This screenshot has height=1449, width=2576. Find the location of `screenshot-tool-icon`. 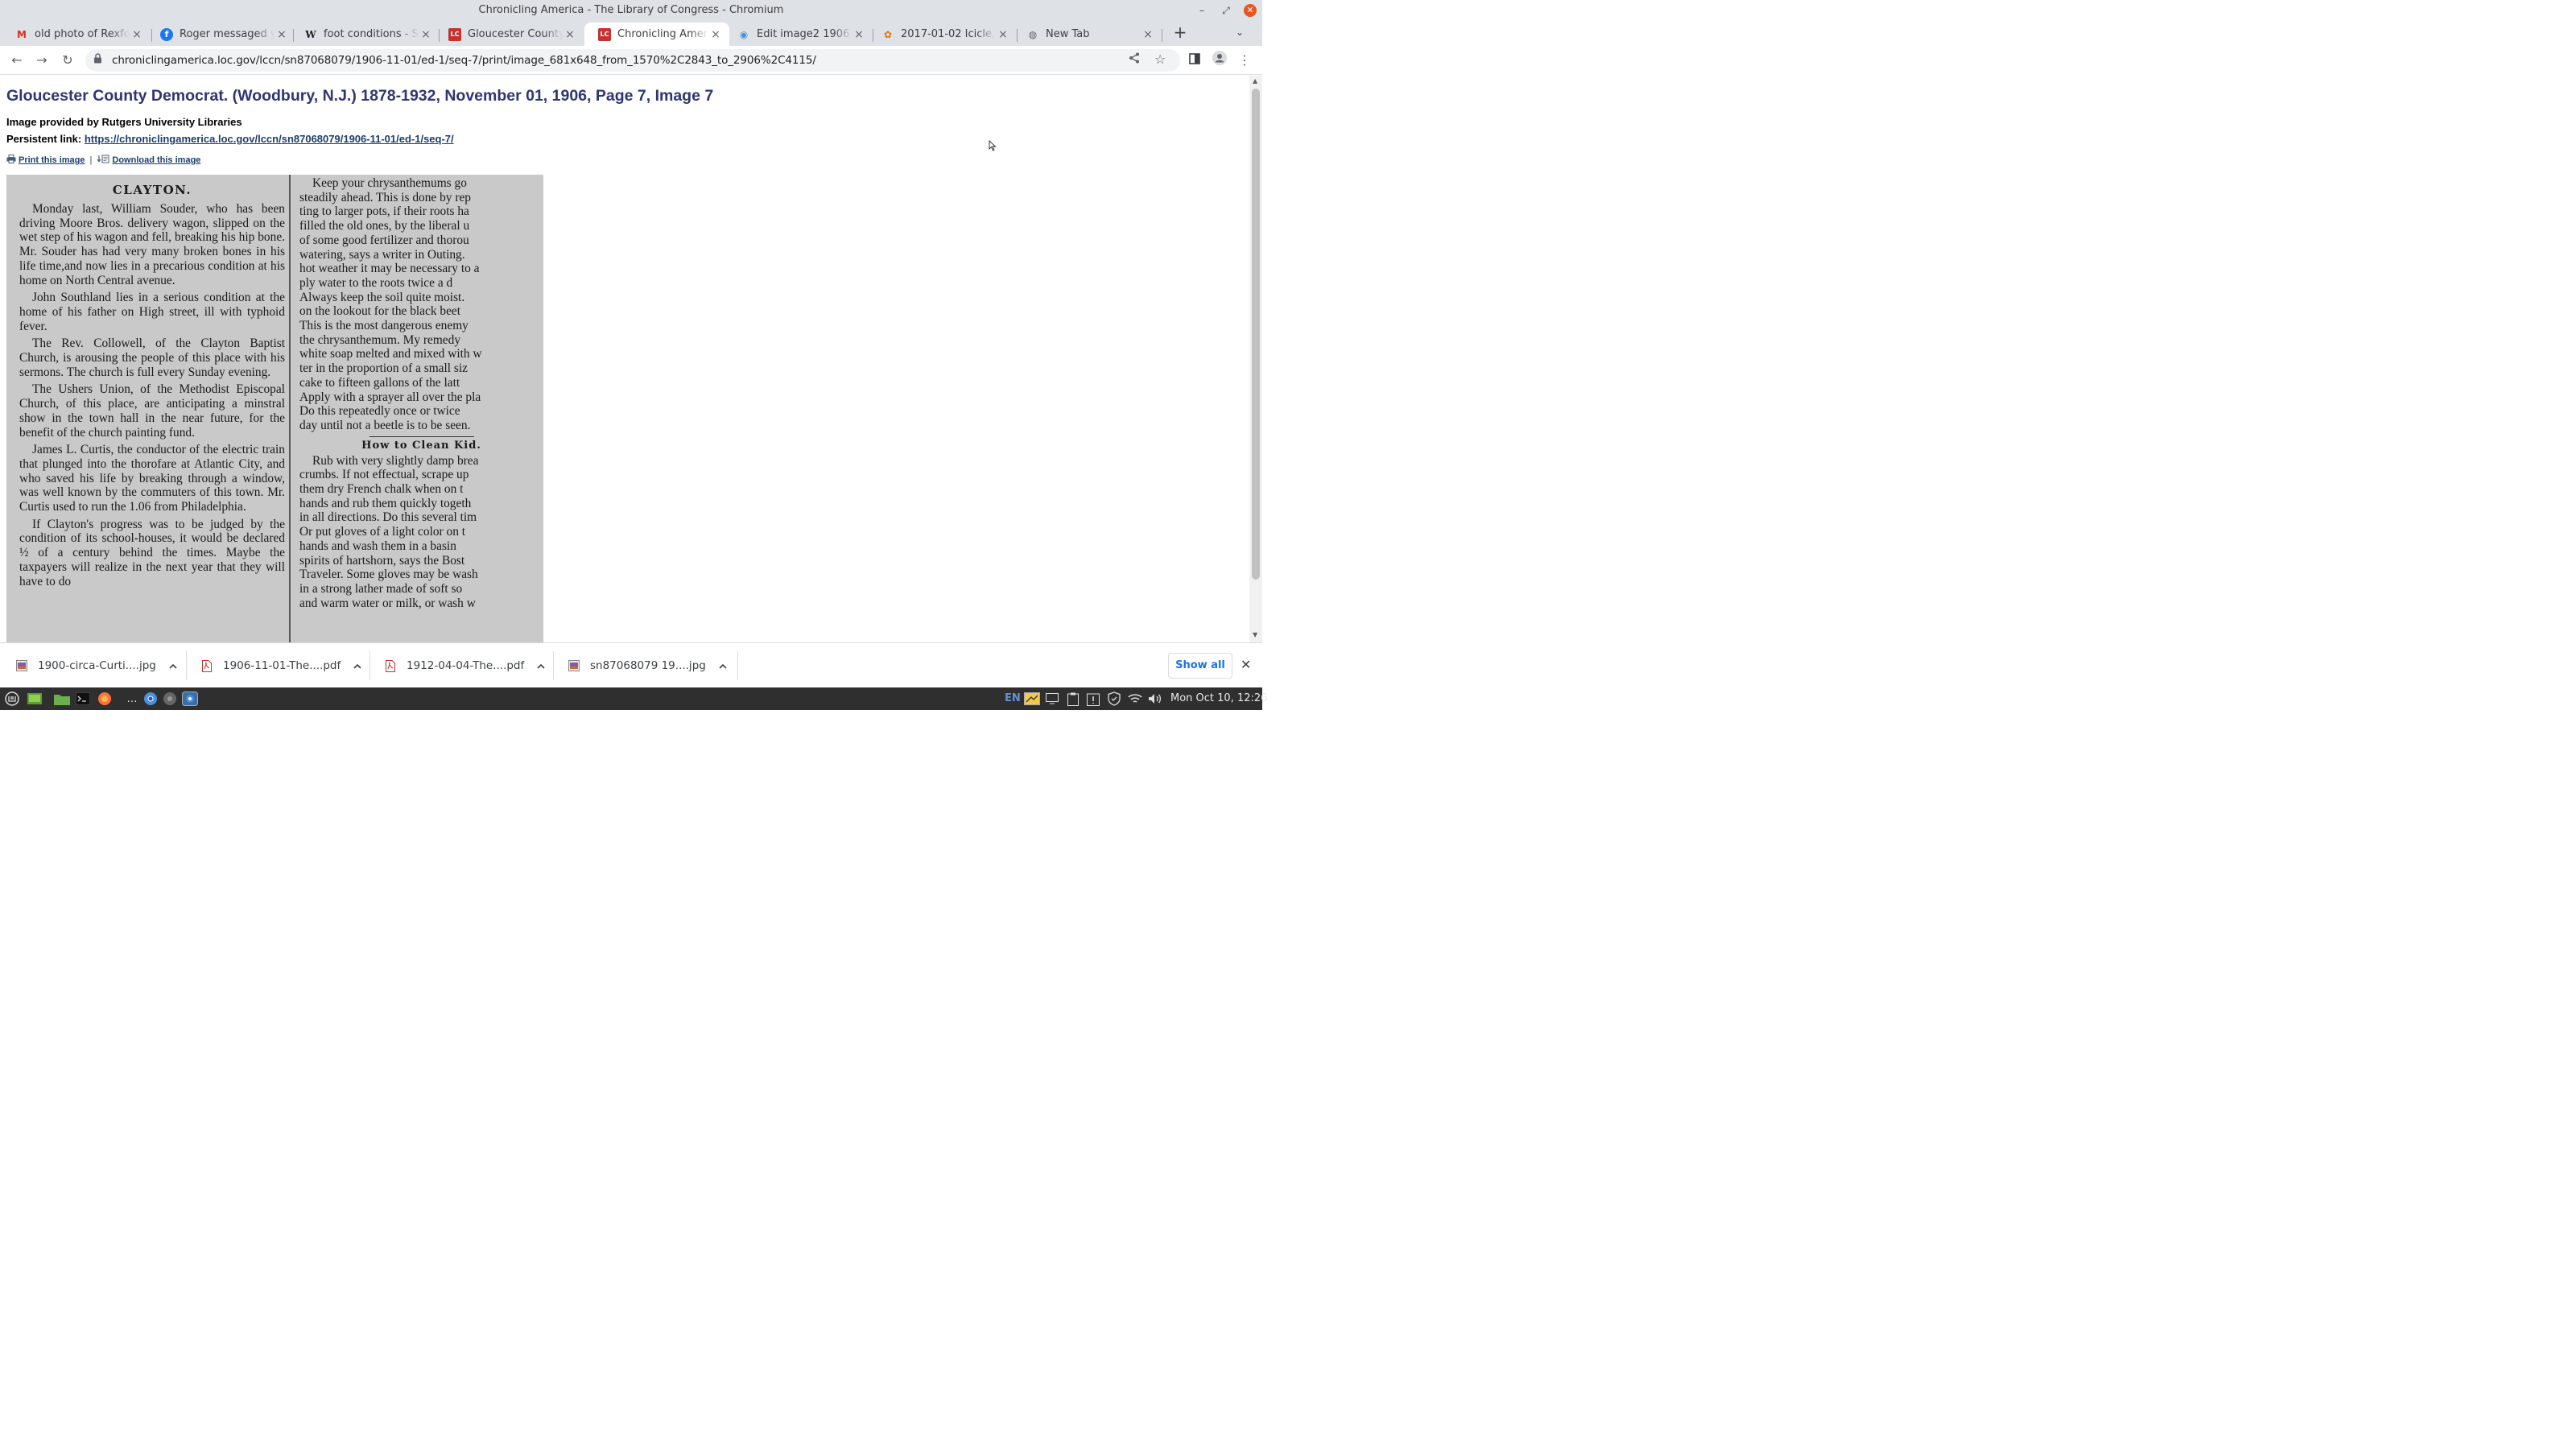

screenshot-tool-icon is located at coordinates (1032, 699).